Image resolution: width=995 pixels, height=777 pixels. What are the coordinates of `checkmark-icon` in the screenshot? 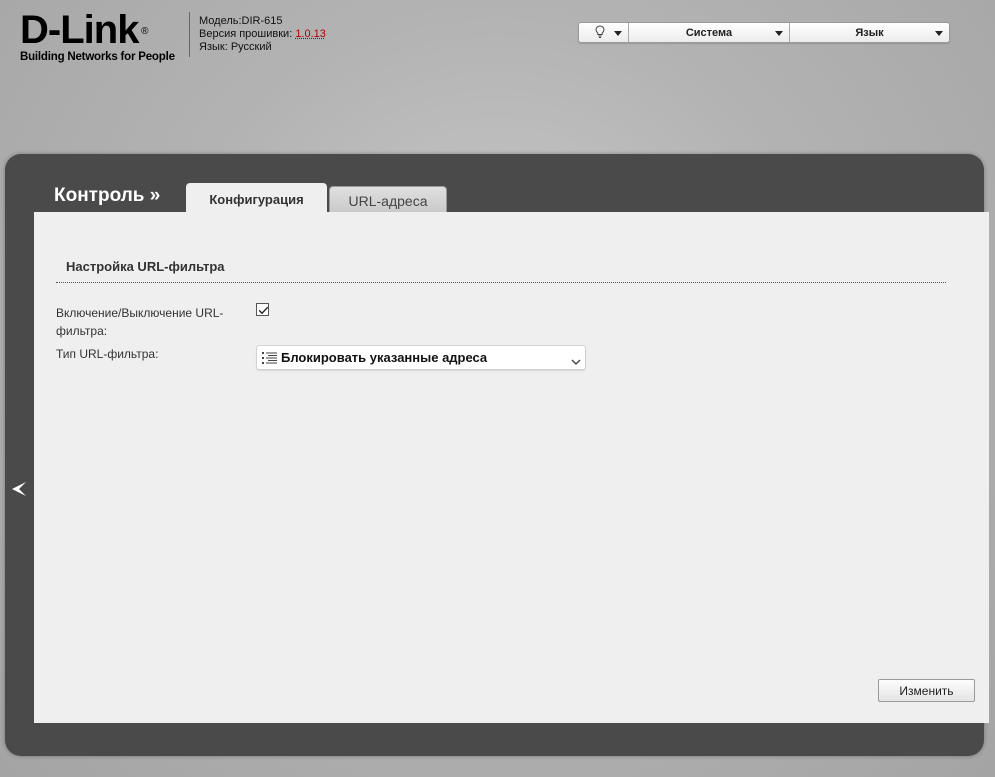 It's located at (263, 310).